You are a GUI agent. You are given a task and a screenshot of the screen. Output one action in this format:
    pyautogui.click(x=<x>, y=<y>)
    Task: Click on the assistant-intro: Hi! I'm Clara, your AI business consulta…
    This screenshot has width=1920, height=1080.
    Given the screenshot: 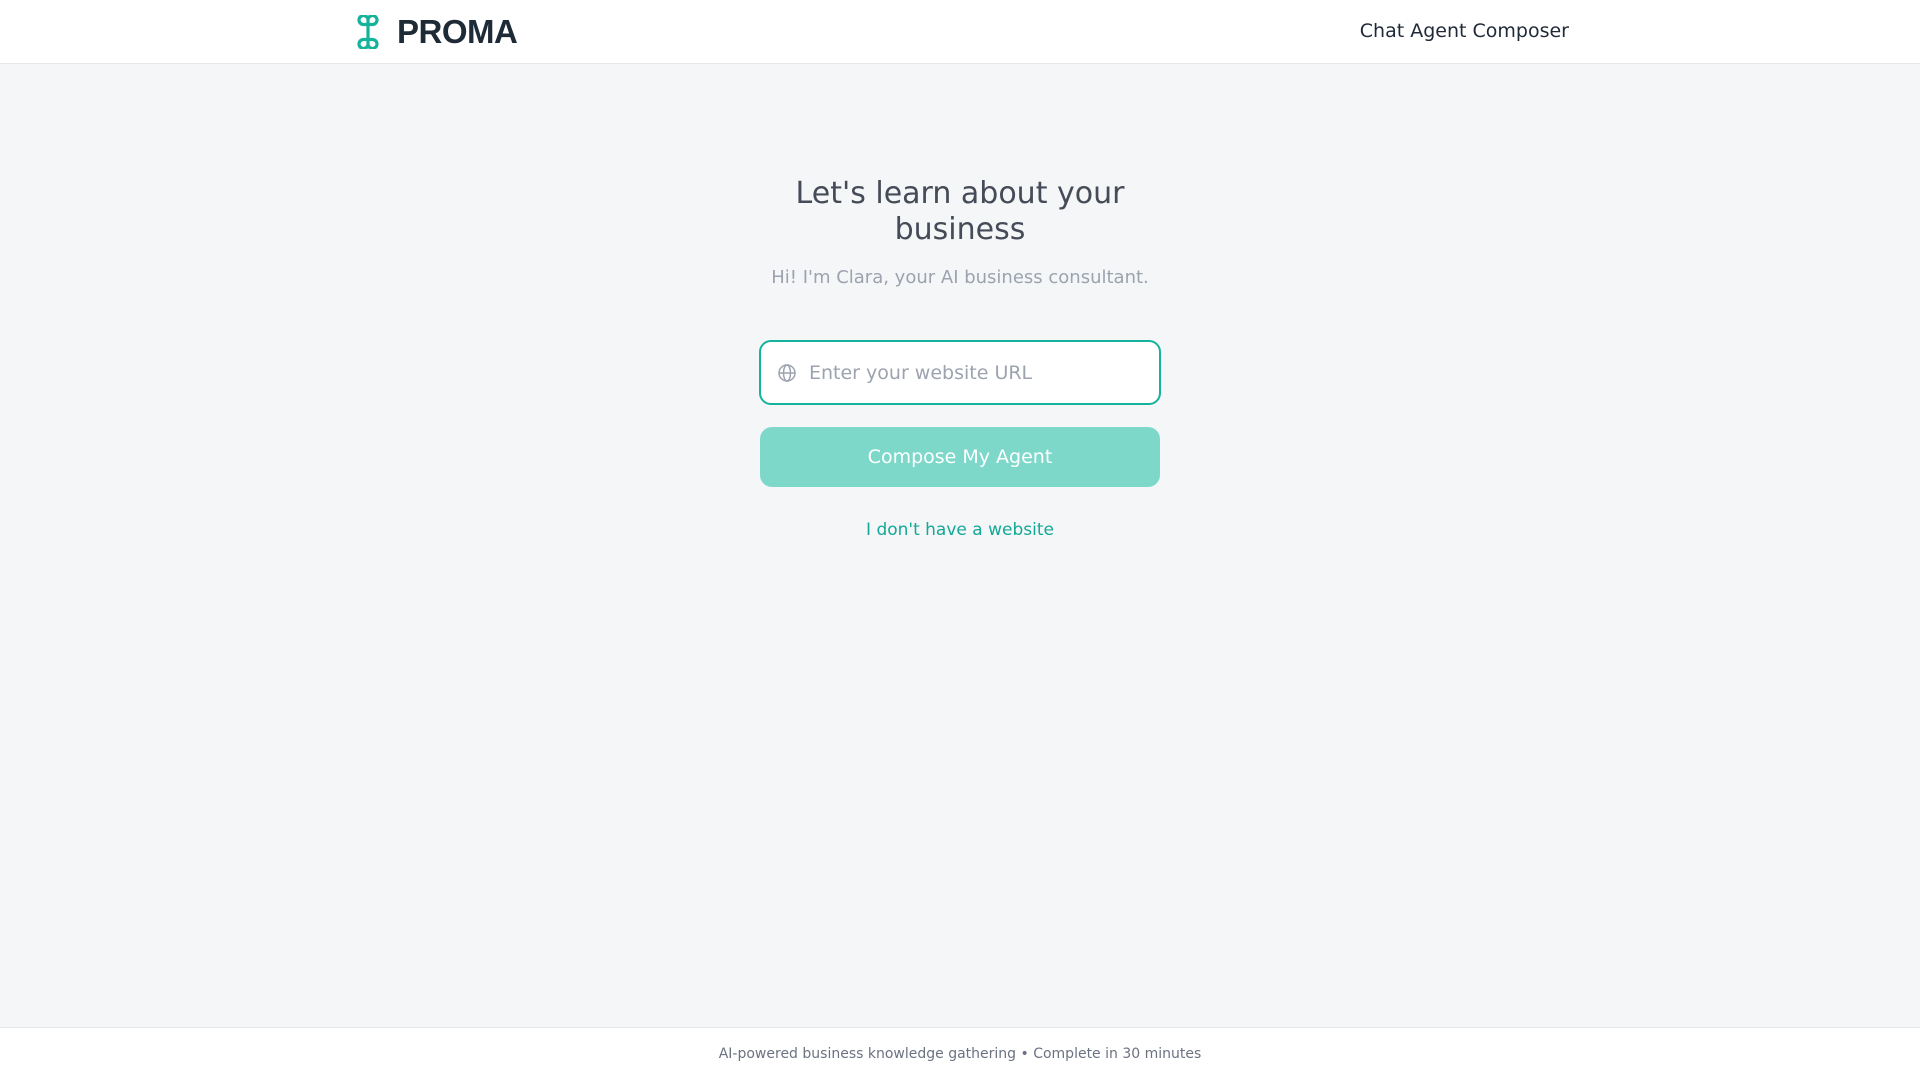 What is the action you would take?
    pyautogui.click(x=960, y=277)
    